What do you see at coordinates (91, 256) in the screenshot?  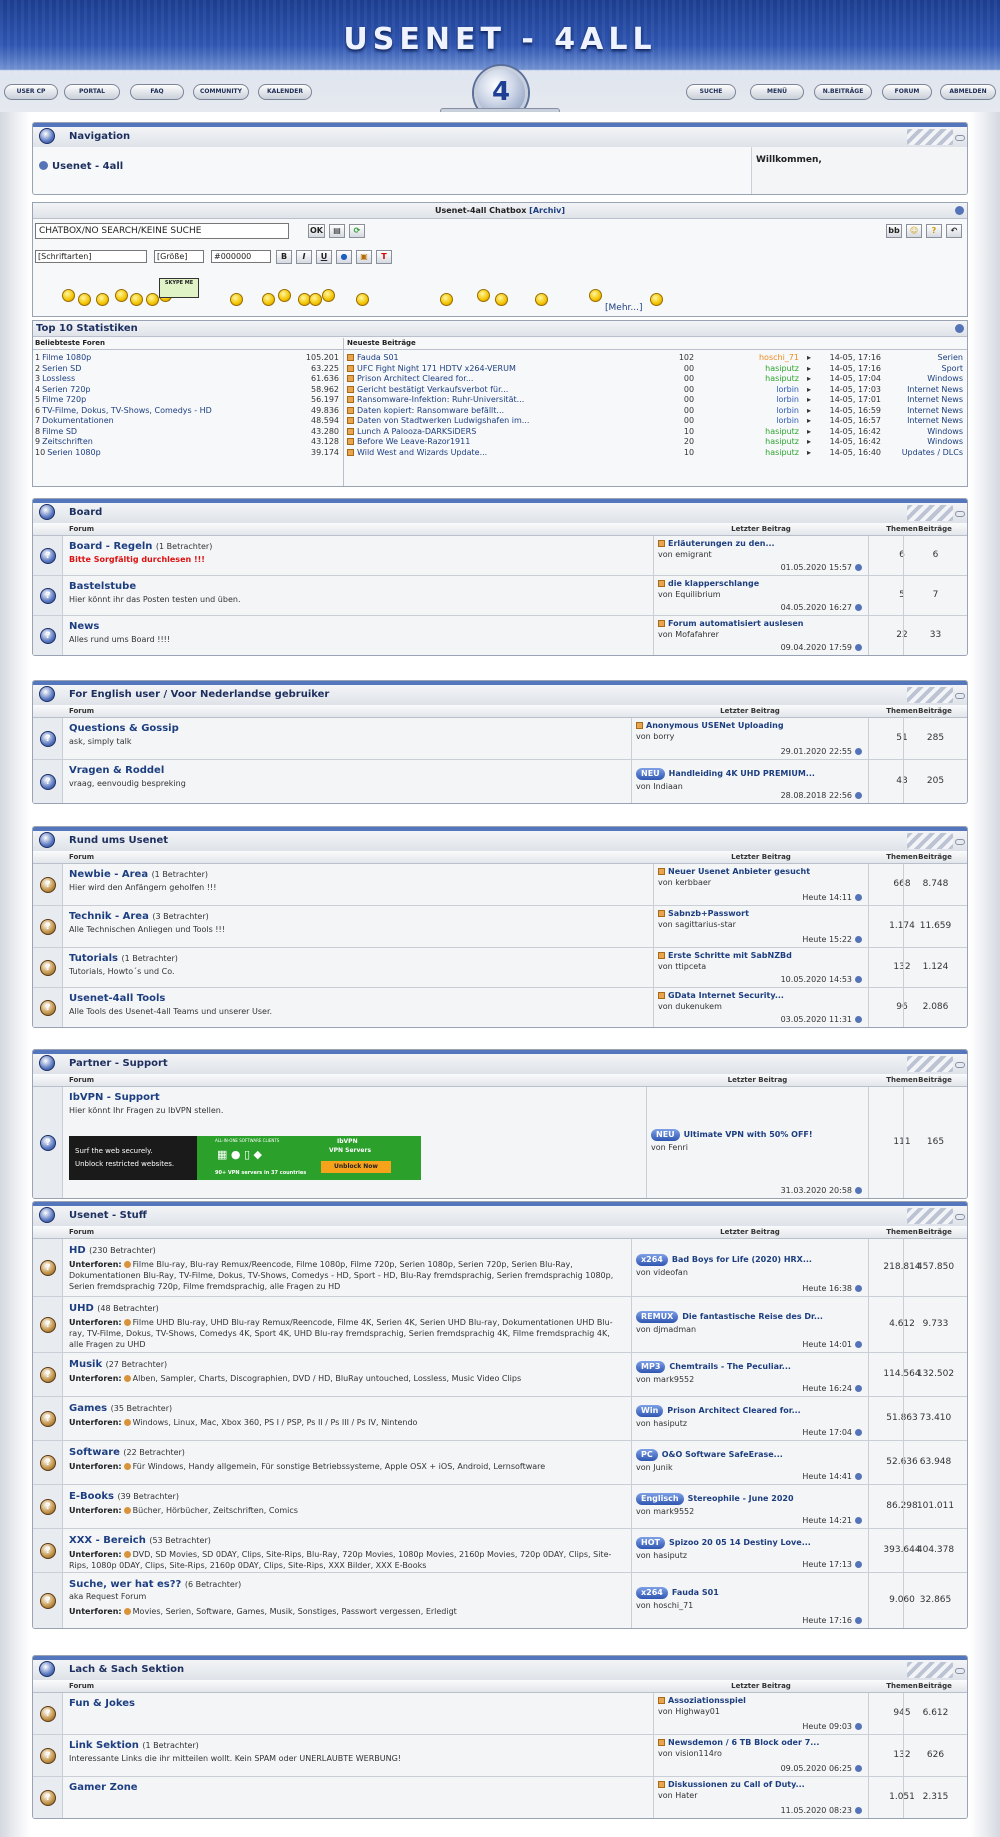 I see `font-select: [Schriftarten]` at bounding box center [91, 256].